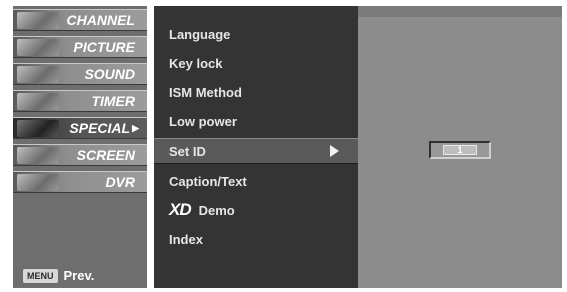 Image resolution: width=567 pixels, height=292 pixels. I want to click on menu-item-dvr: DVR, so click(80, 182).